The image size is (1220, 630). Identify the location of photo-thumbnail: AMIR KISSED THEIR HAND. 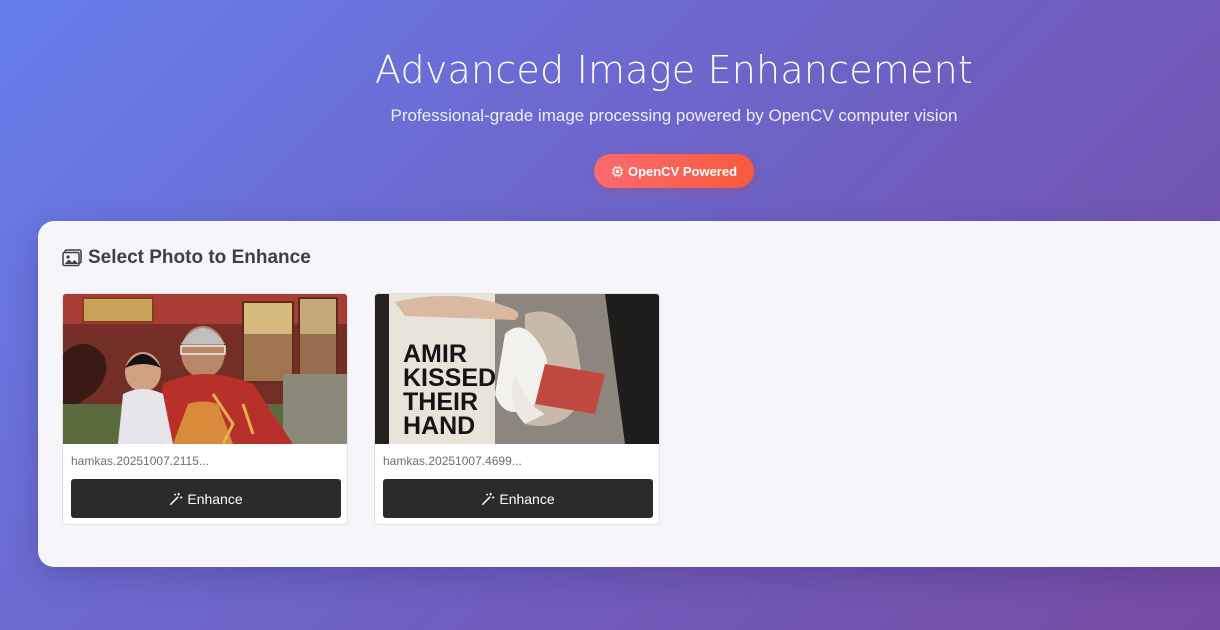
(517, 369).